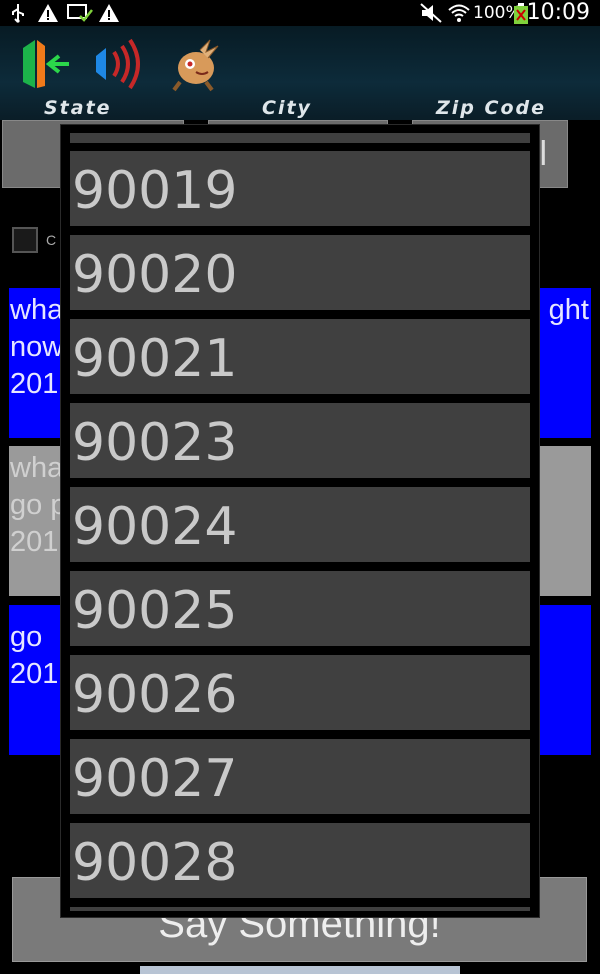 The width and height of the screenshot is (600, 974). Describe the element at coordinates (491, 108) in the screenshot. I see `tab-zip-code: Zip Code` at that location.